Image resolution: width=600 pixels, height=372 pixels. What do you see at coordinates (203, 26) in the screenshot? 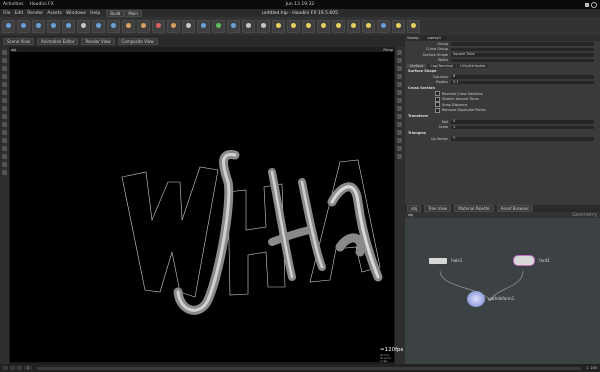
I see `shelf-tool-platonic` at bounding box center [203, 26].